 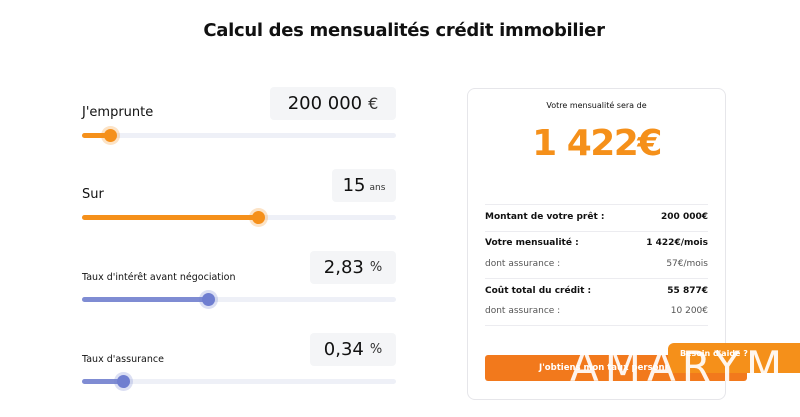 What do you see at coordinates (377, 187) in the screenshot?
I see `years-unit: ans` at bounding box center [377, 187].